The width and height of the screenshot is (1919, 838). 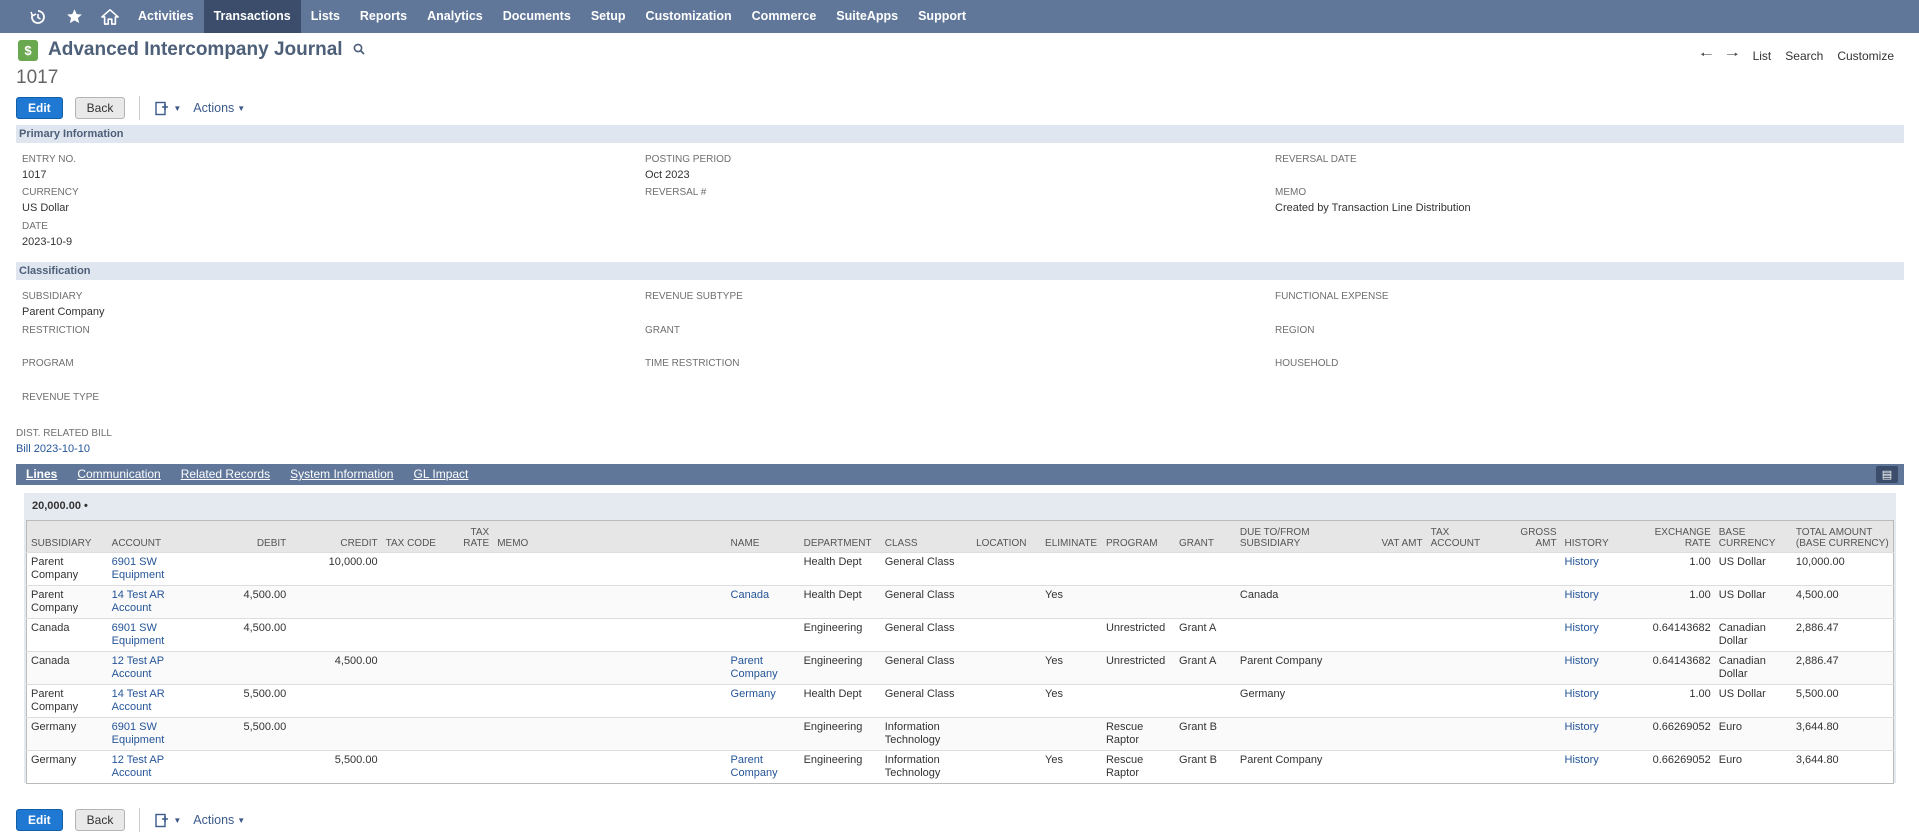 I want to click on nav-analytics: Analytics, so click(x=455, y=16).